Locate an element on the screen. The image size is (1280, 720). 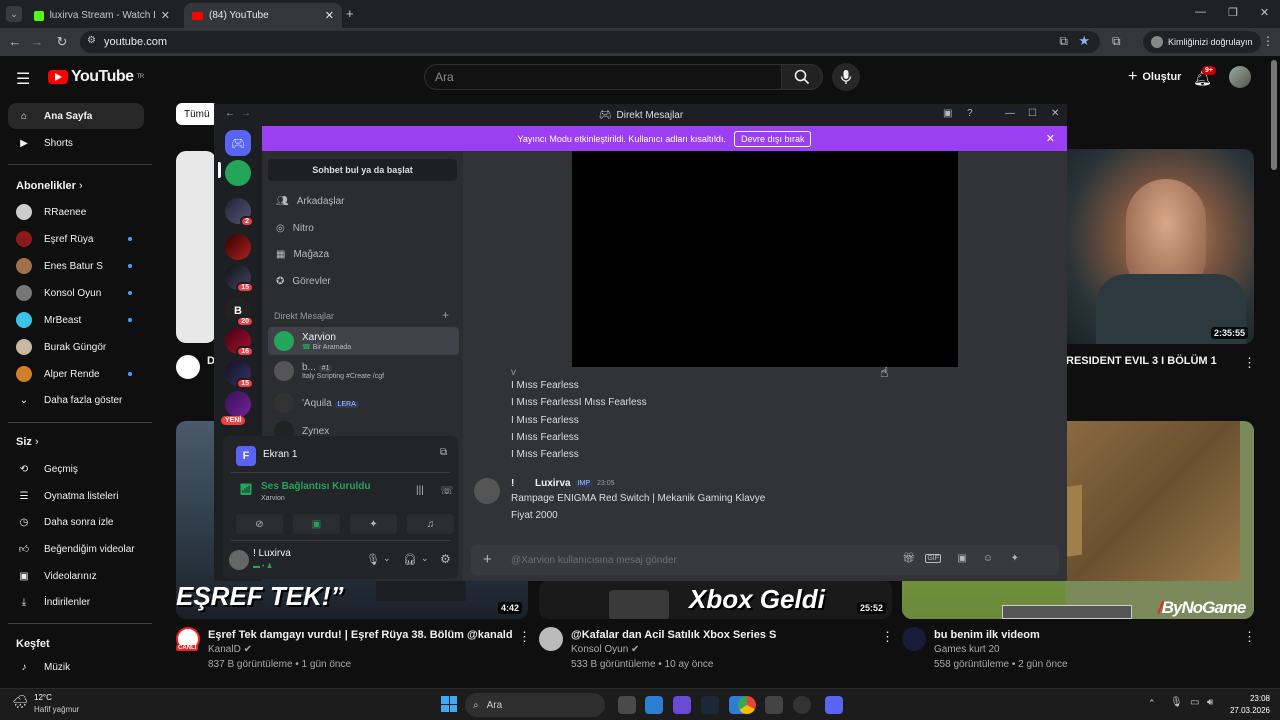
sidebar-sub-burak-gungor: Burak Güngör is located at coordinates (76, 347).